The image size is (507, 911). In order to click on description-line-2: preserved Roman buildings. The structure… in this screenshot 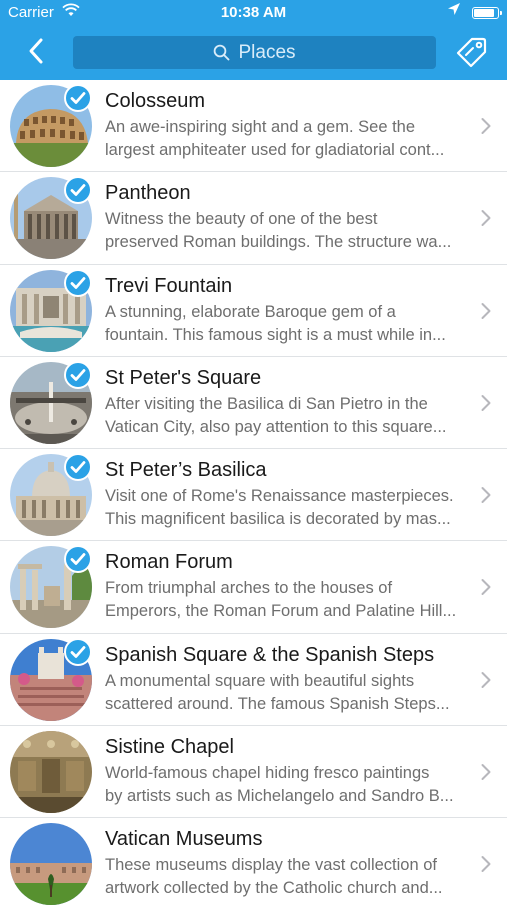, I will do `click(278, 242)`.